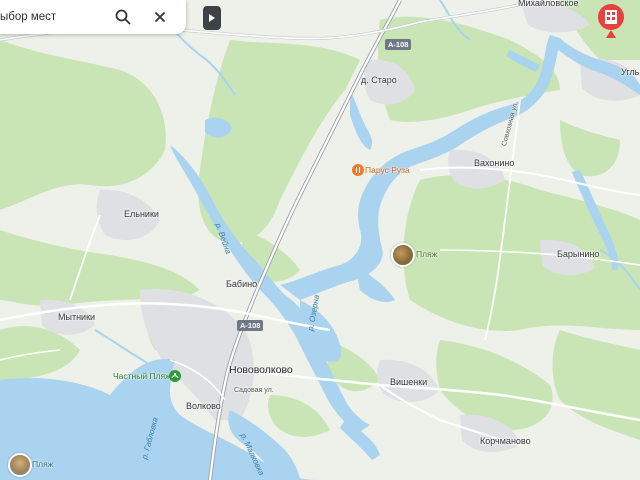  What do you see at coordinates (387, 170) in the screenshot?
I see `poi-parus-ruza-label: Парус Руза` at bounding box center [387, 170].